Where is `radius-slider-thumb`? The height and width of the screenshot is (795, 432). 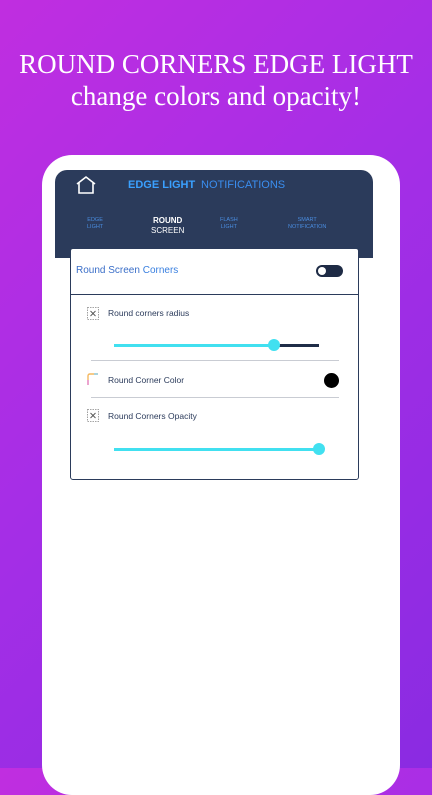
radius-slider-thumb is located at coordinates (274, 345).